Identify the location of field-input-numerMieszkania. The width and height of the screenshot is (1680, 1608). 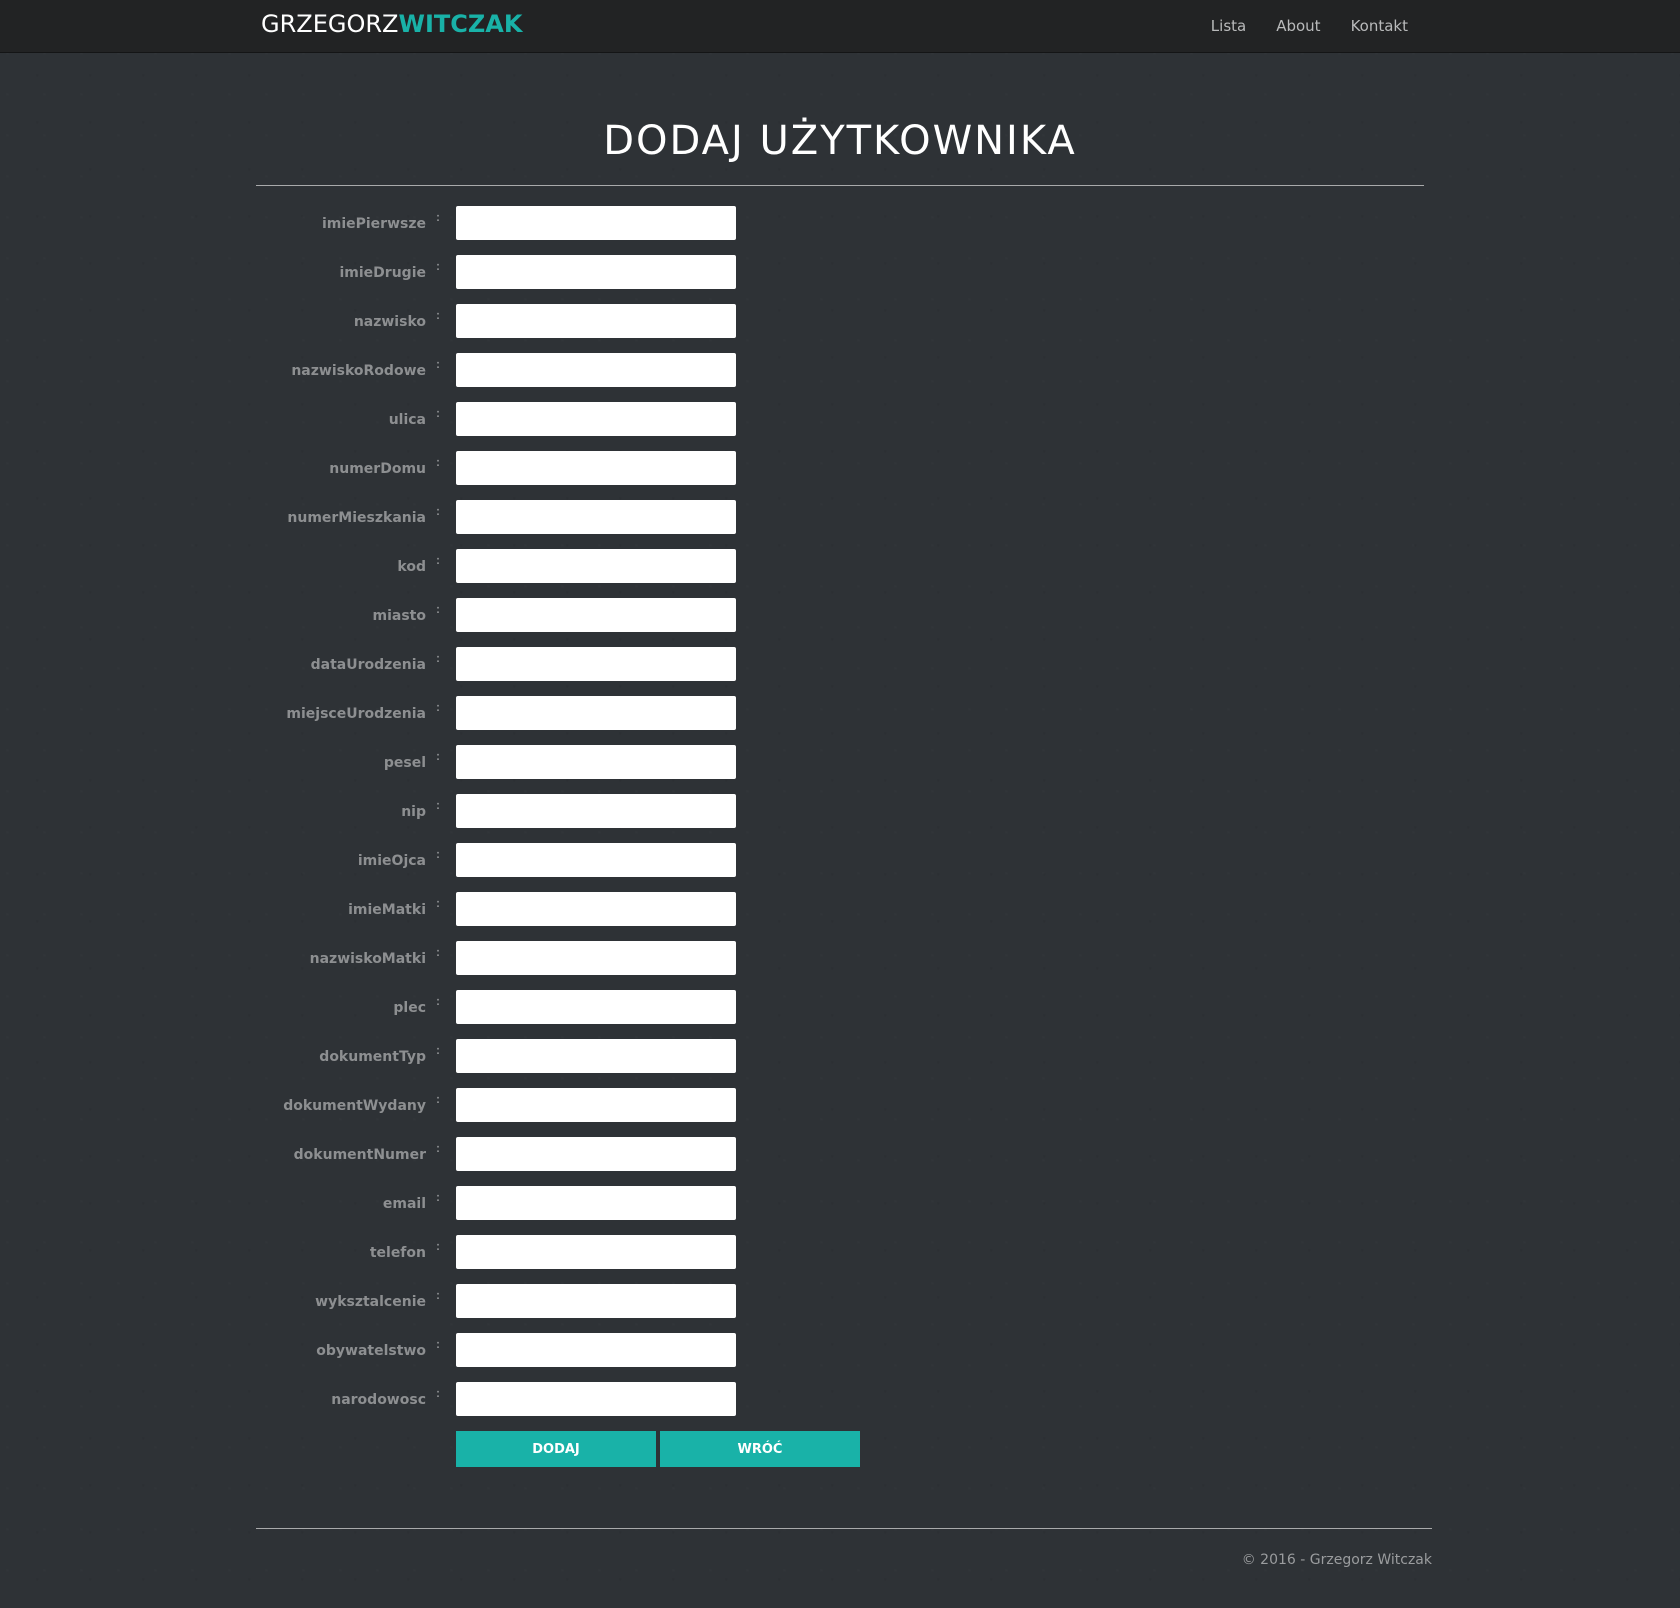
(596, 517).